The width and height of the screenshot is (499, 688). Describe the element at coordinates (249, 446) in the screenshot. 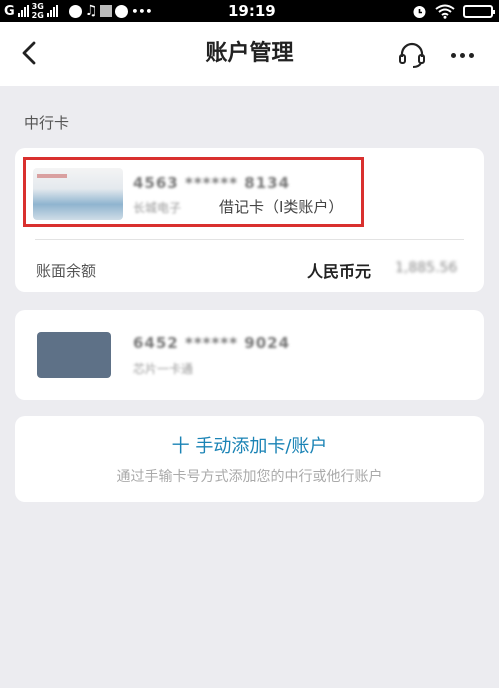

I see `add-card-title: 十 手动添加卡/账户` at that location.